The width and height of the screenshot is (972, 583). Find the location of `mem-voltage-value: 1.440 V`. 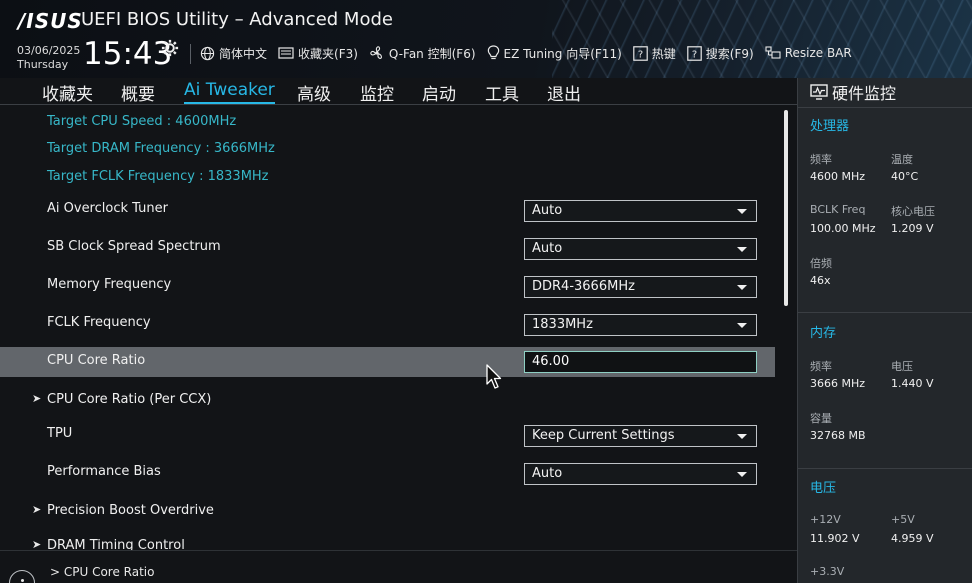

mem-voltage-value: 1.440 V is located at coordinates (912, 383).